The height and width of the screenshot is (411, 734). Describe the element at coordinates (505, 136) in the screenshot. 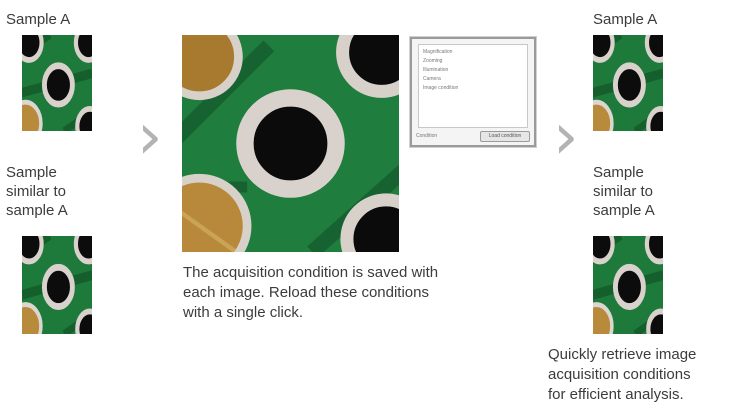

I see `load-condition-button: Load condition` at that location.